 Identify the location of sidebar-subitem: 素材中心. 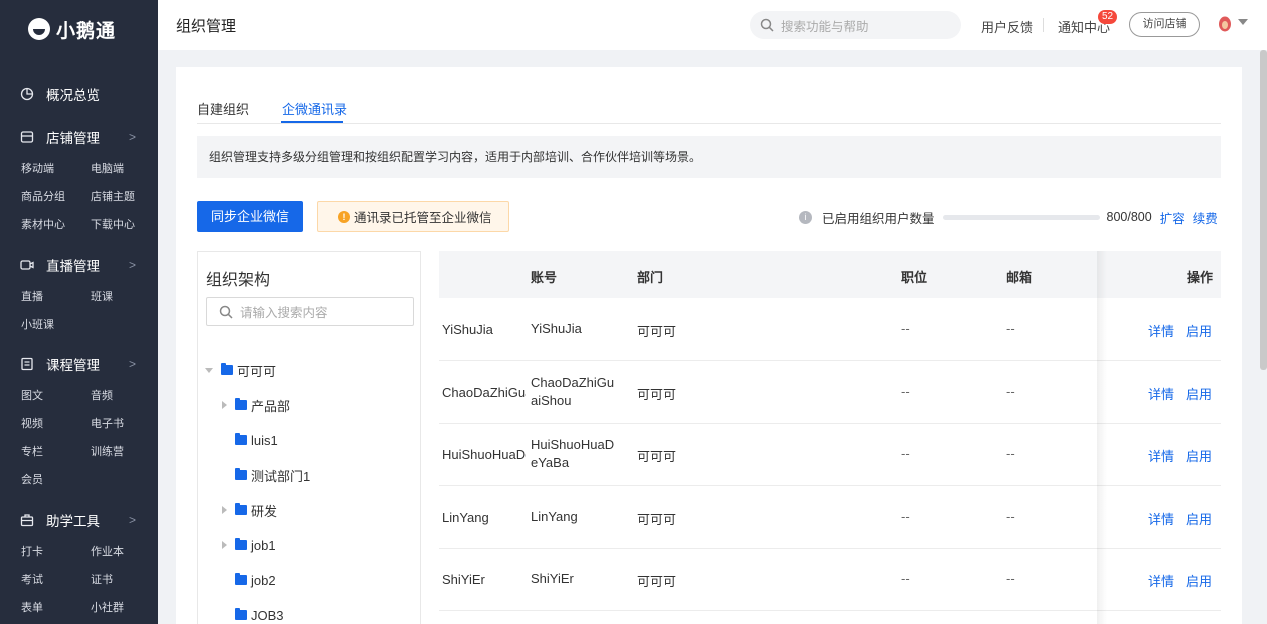
(56, 225).